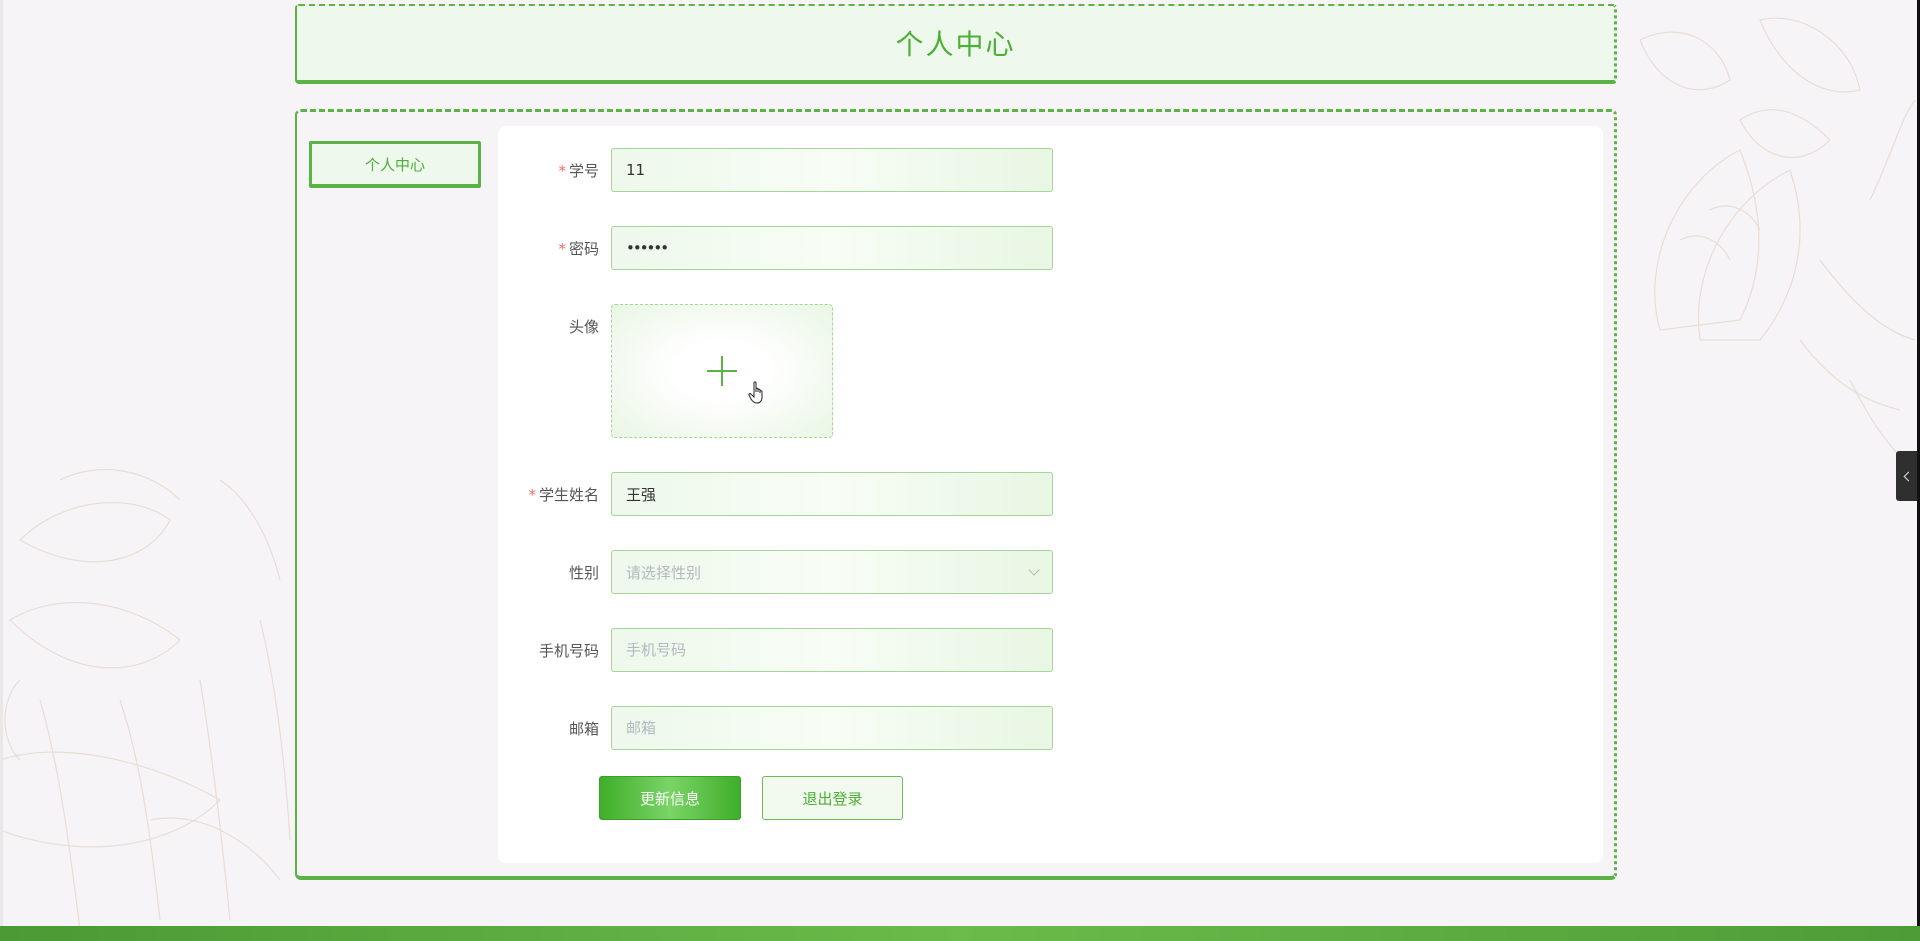  I want to click on avatar-uploader, so click(722, 371).